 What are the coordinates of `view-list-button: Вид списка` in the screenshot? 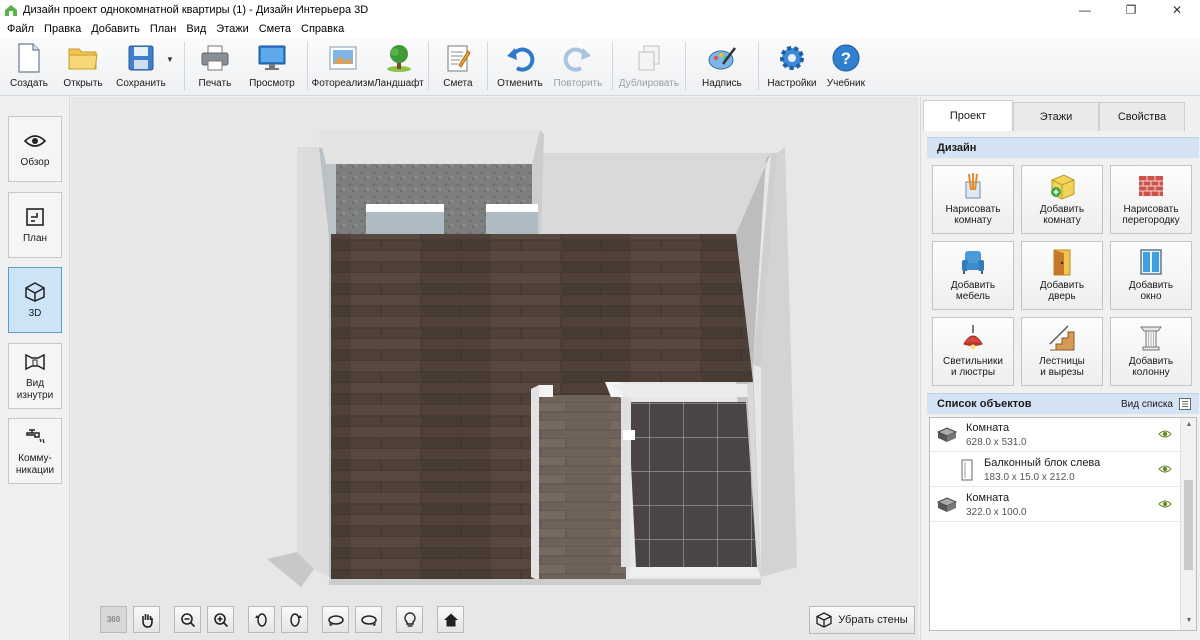 It's located at (1156, 404).